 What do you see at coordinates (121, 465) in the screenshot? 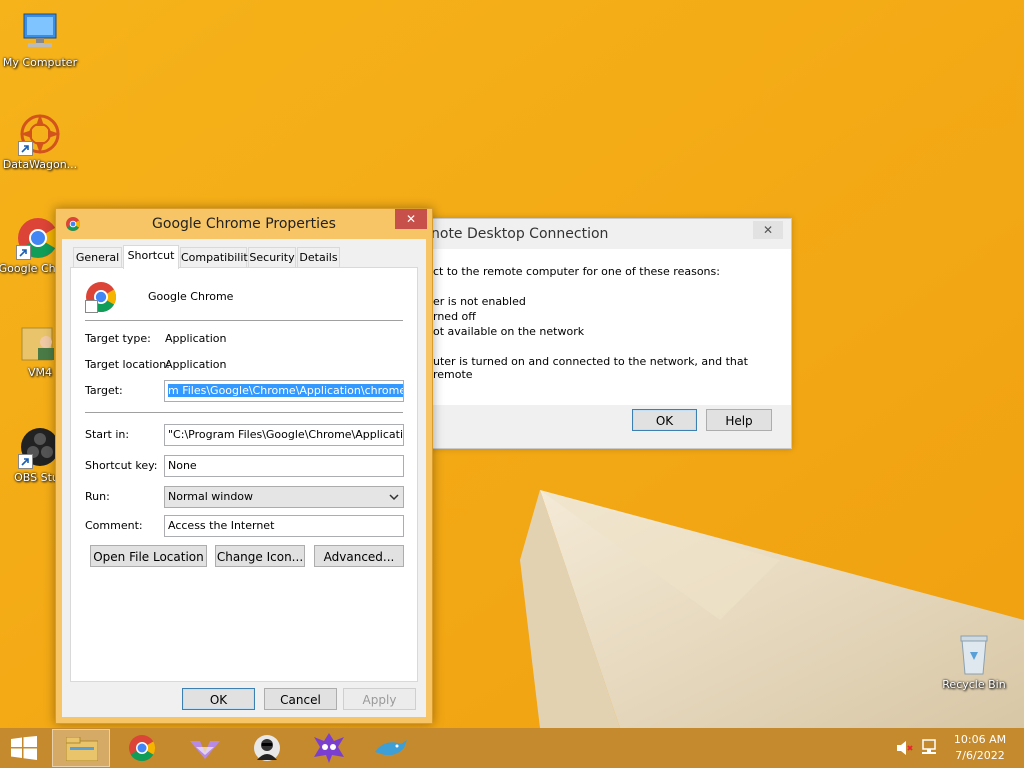
I see `shortcut-key-label: Shortcut key:` at bounding box center [121, 465].